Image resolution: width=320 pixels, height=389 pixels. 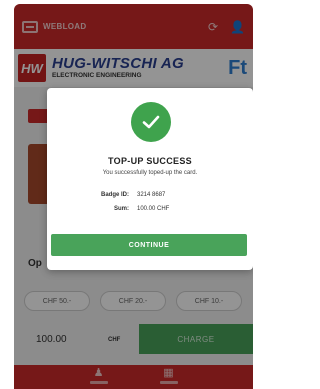 What do you see at coordinates (121, 209) in the screenshot?
I see `sum-label: Sum:` at bounding box center [121, 209].